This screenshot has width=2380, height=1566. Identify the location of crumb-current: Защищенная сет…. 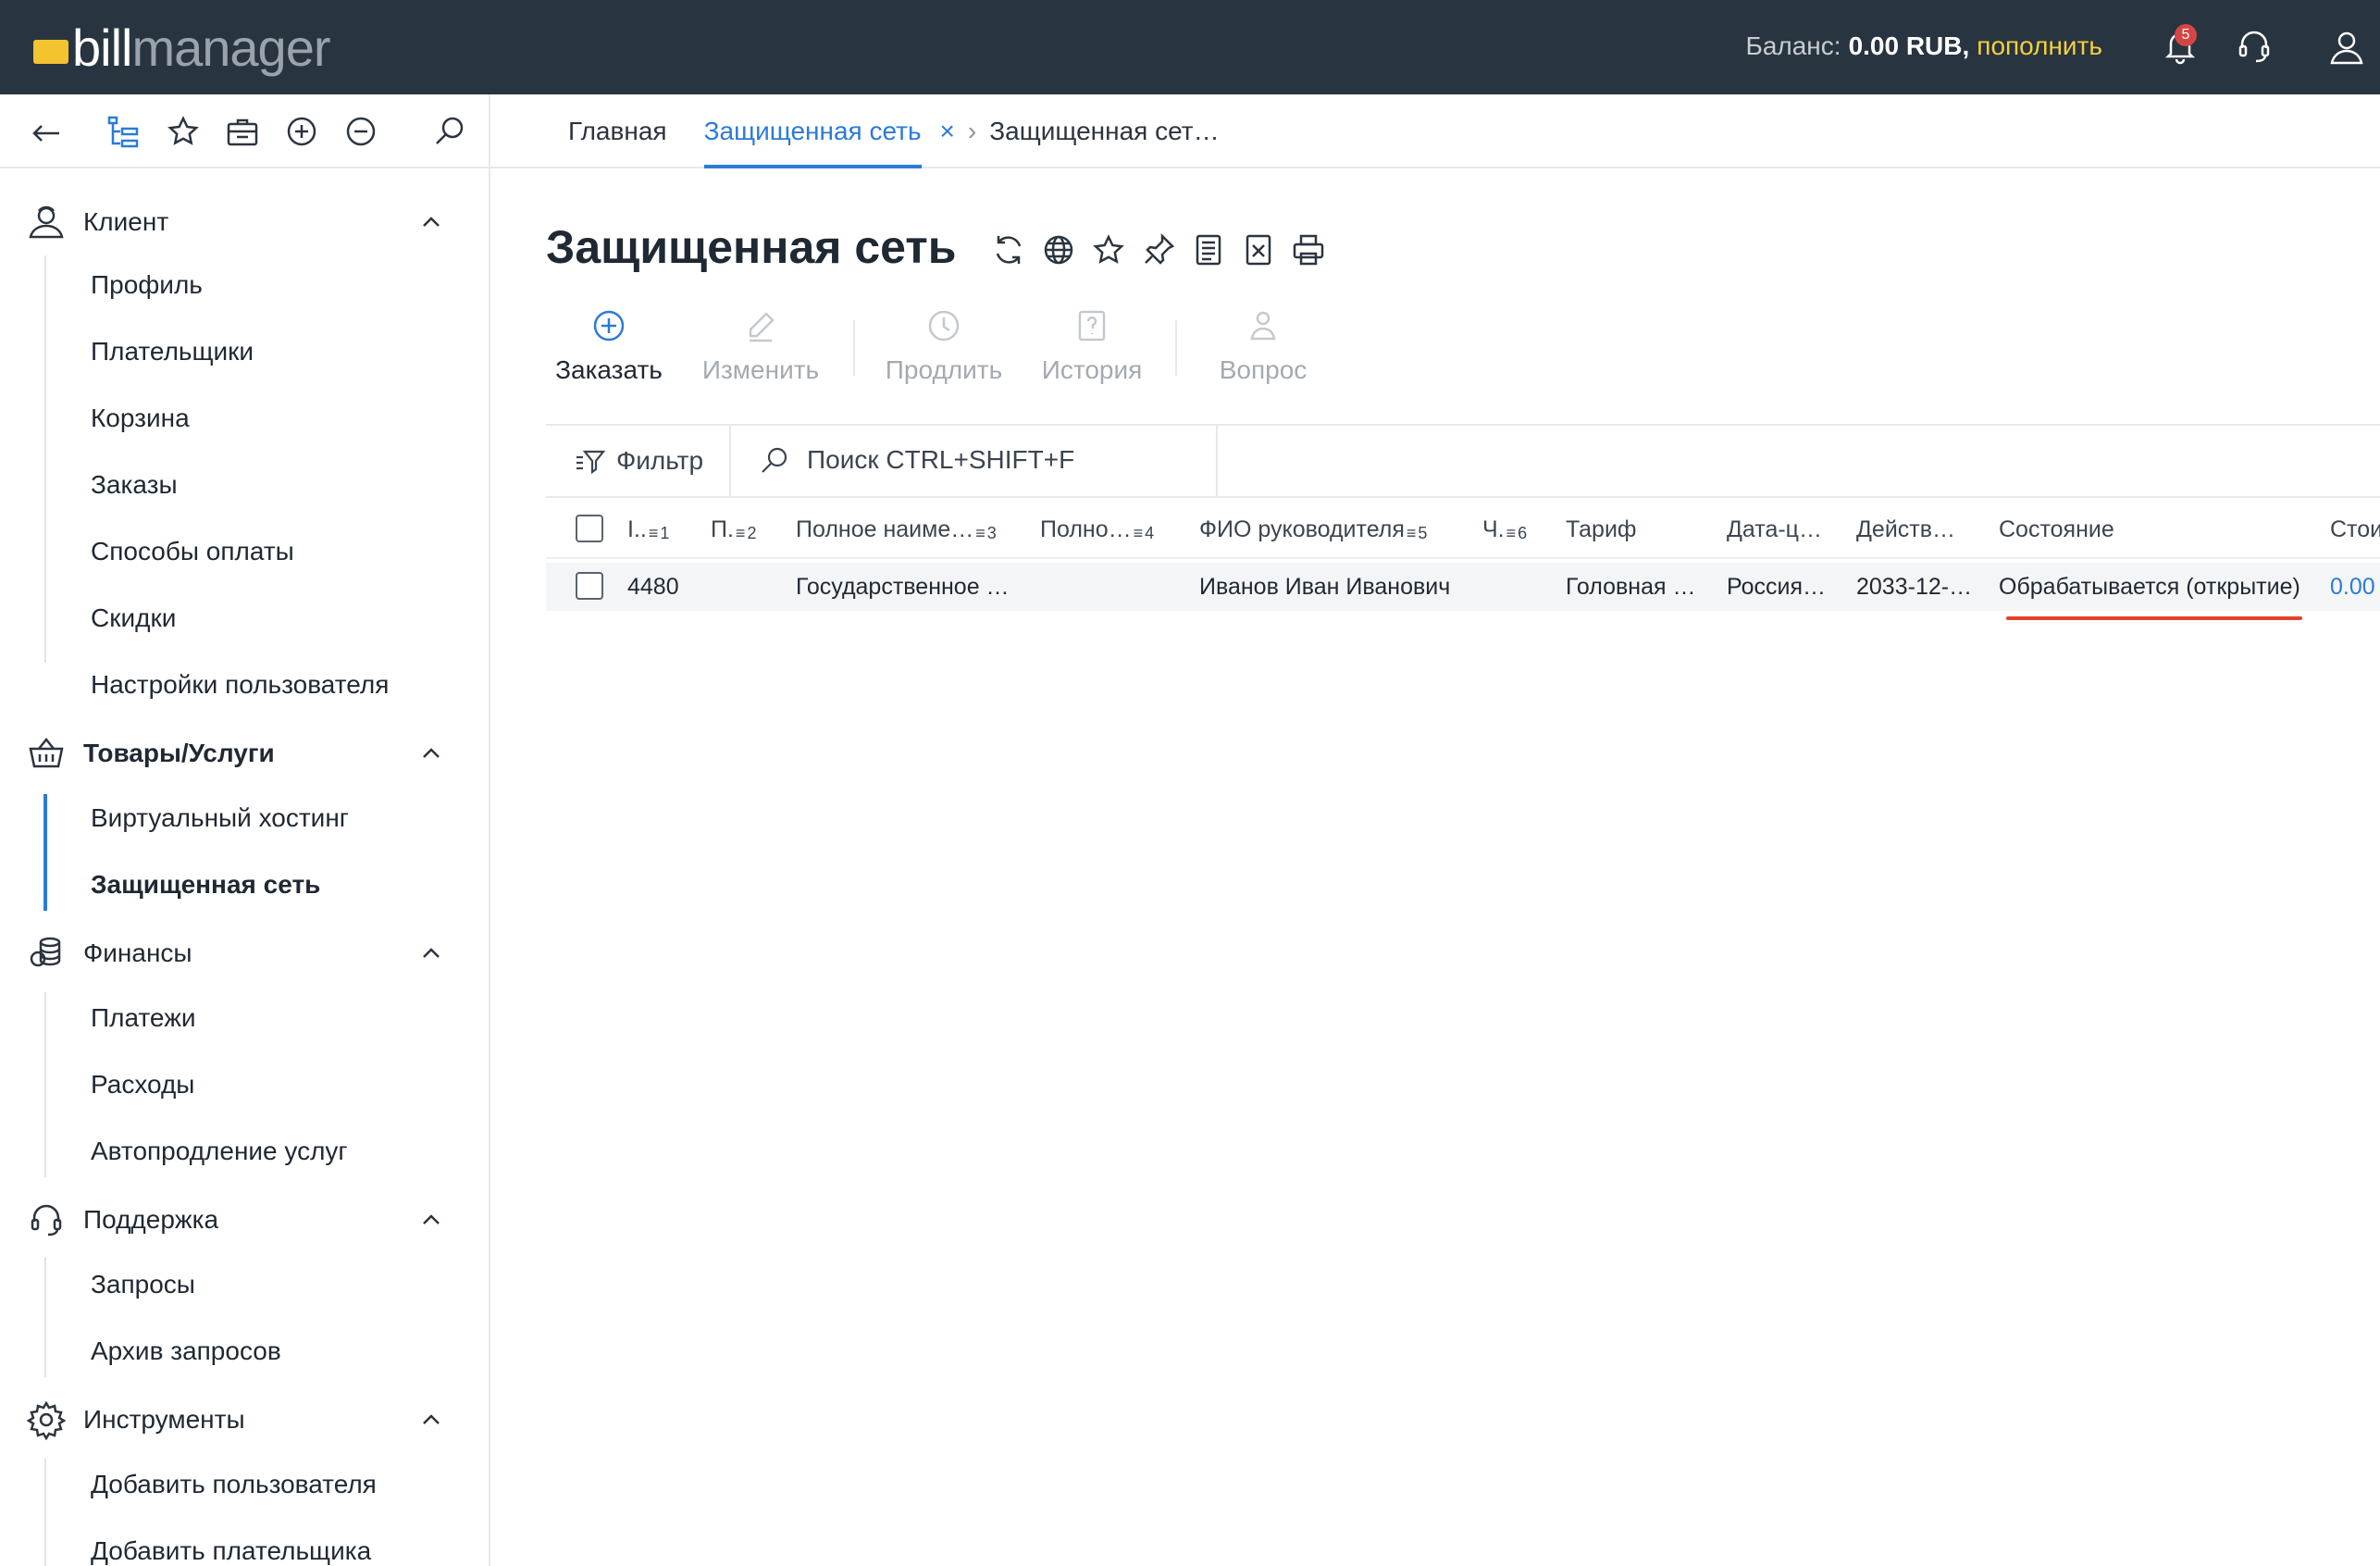
(1104, 131).